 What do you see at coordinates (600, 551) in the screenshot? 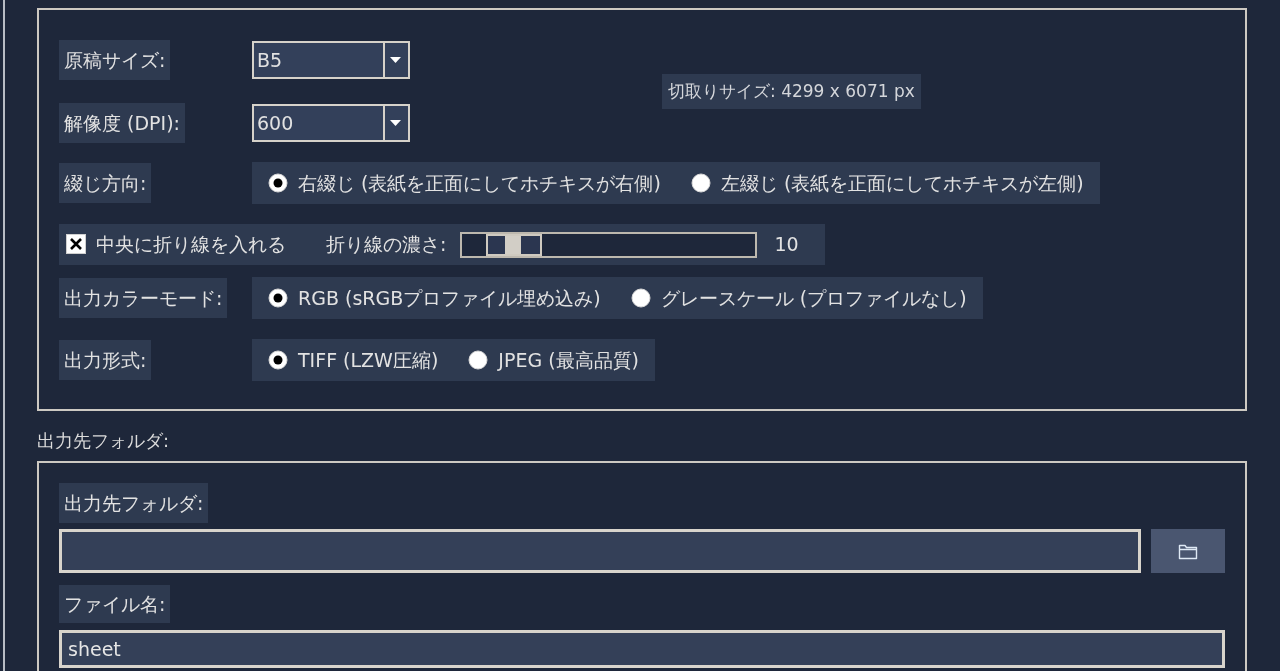
I see `folder-path-field` at bounding box center [600, 551].